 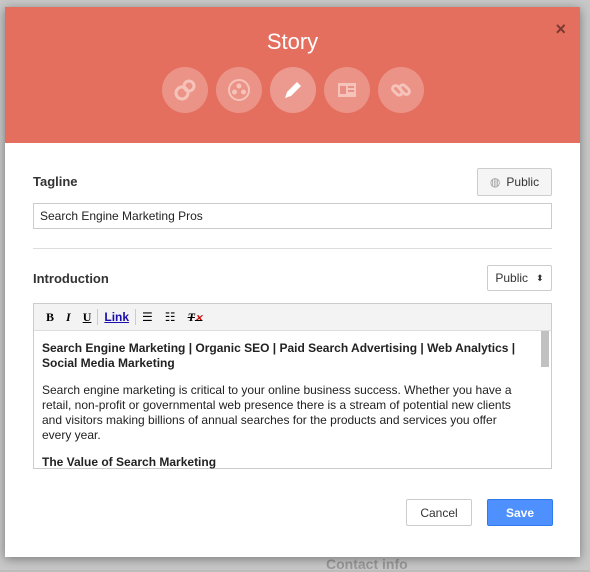 I want to click on scrollbar-thumb, so click(x=545, y=349).